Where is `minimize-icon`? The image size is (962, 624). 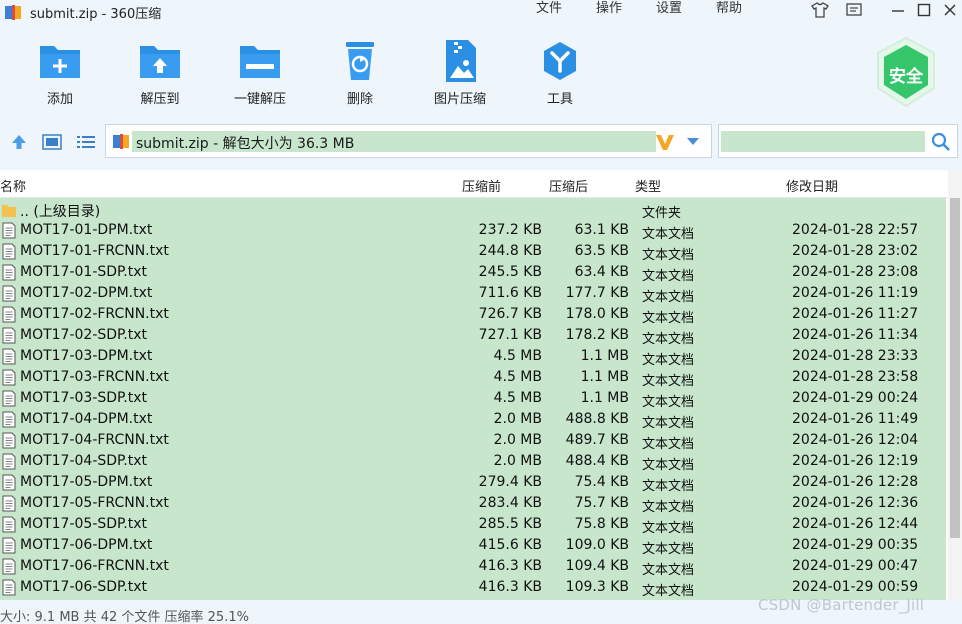
minimize-icon is located at coordinates (898, 11).